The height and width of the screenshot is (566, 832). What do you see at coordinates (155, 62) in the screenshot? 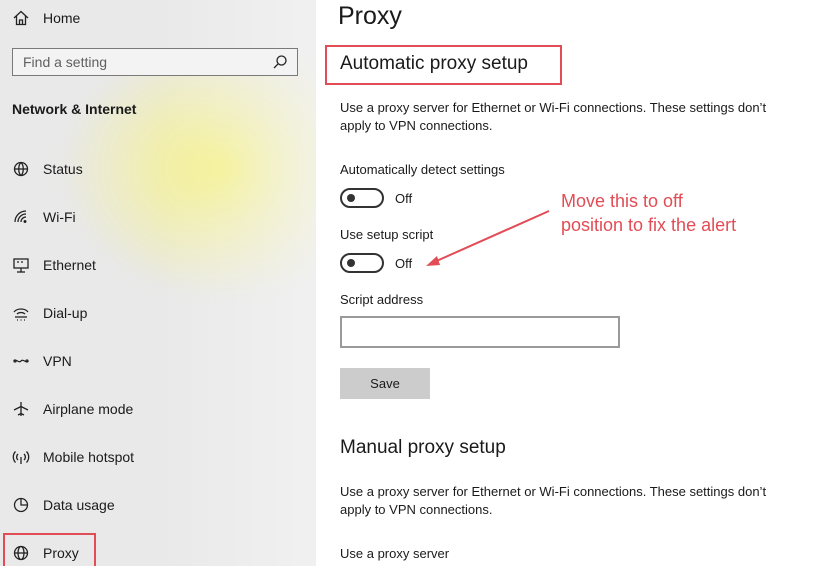
I see `search-box: Find a setting` at bounding box center [155, 62].